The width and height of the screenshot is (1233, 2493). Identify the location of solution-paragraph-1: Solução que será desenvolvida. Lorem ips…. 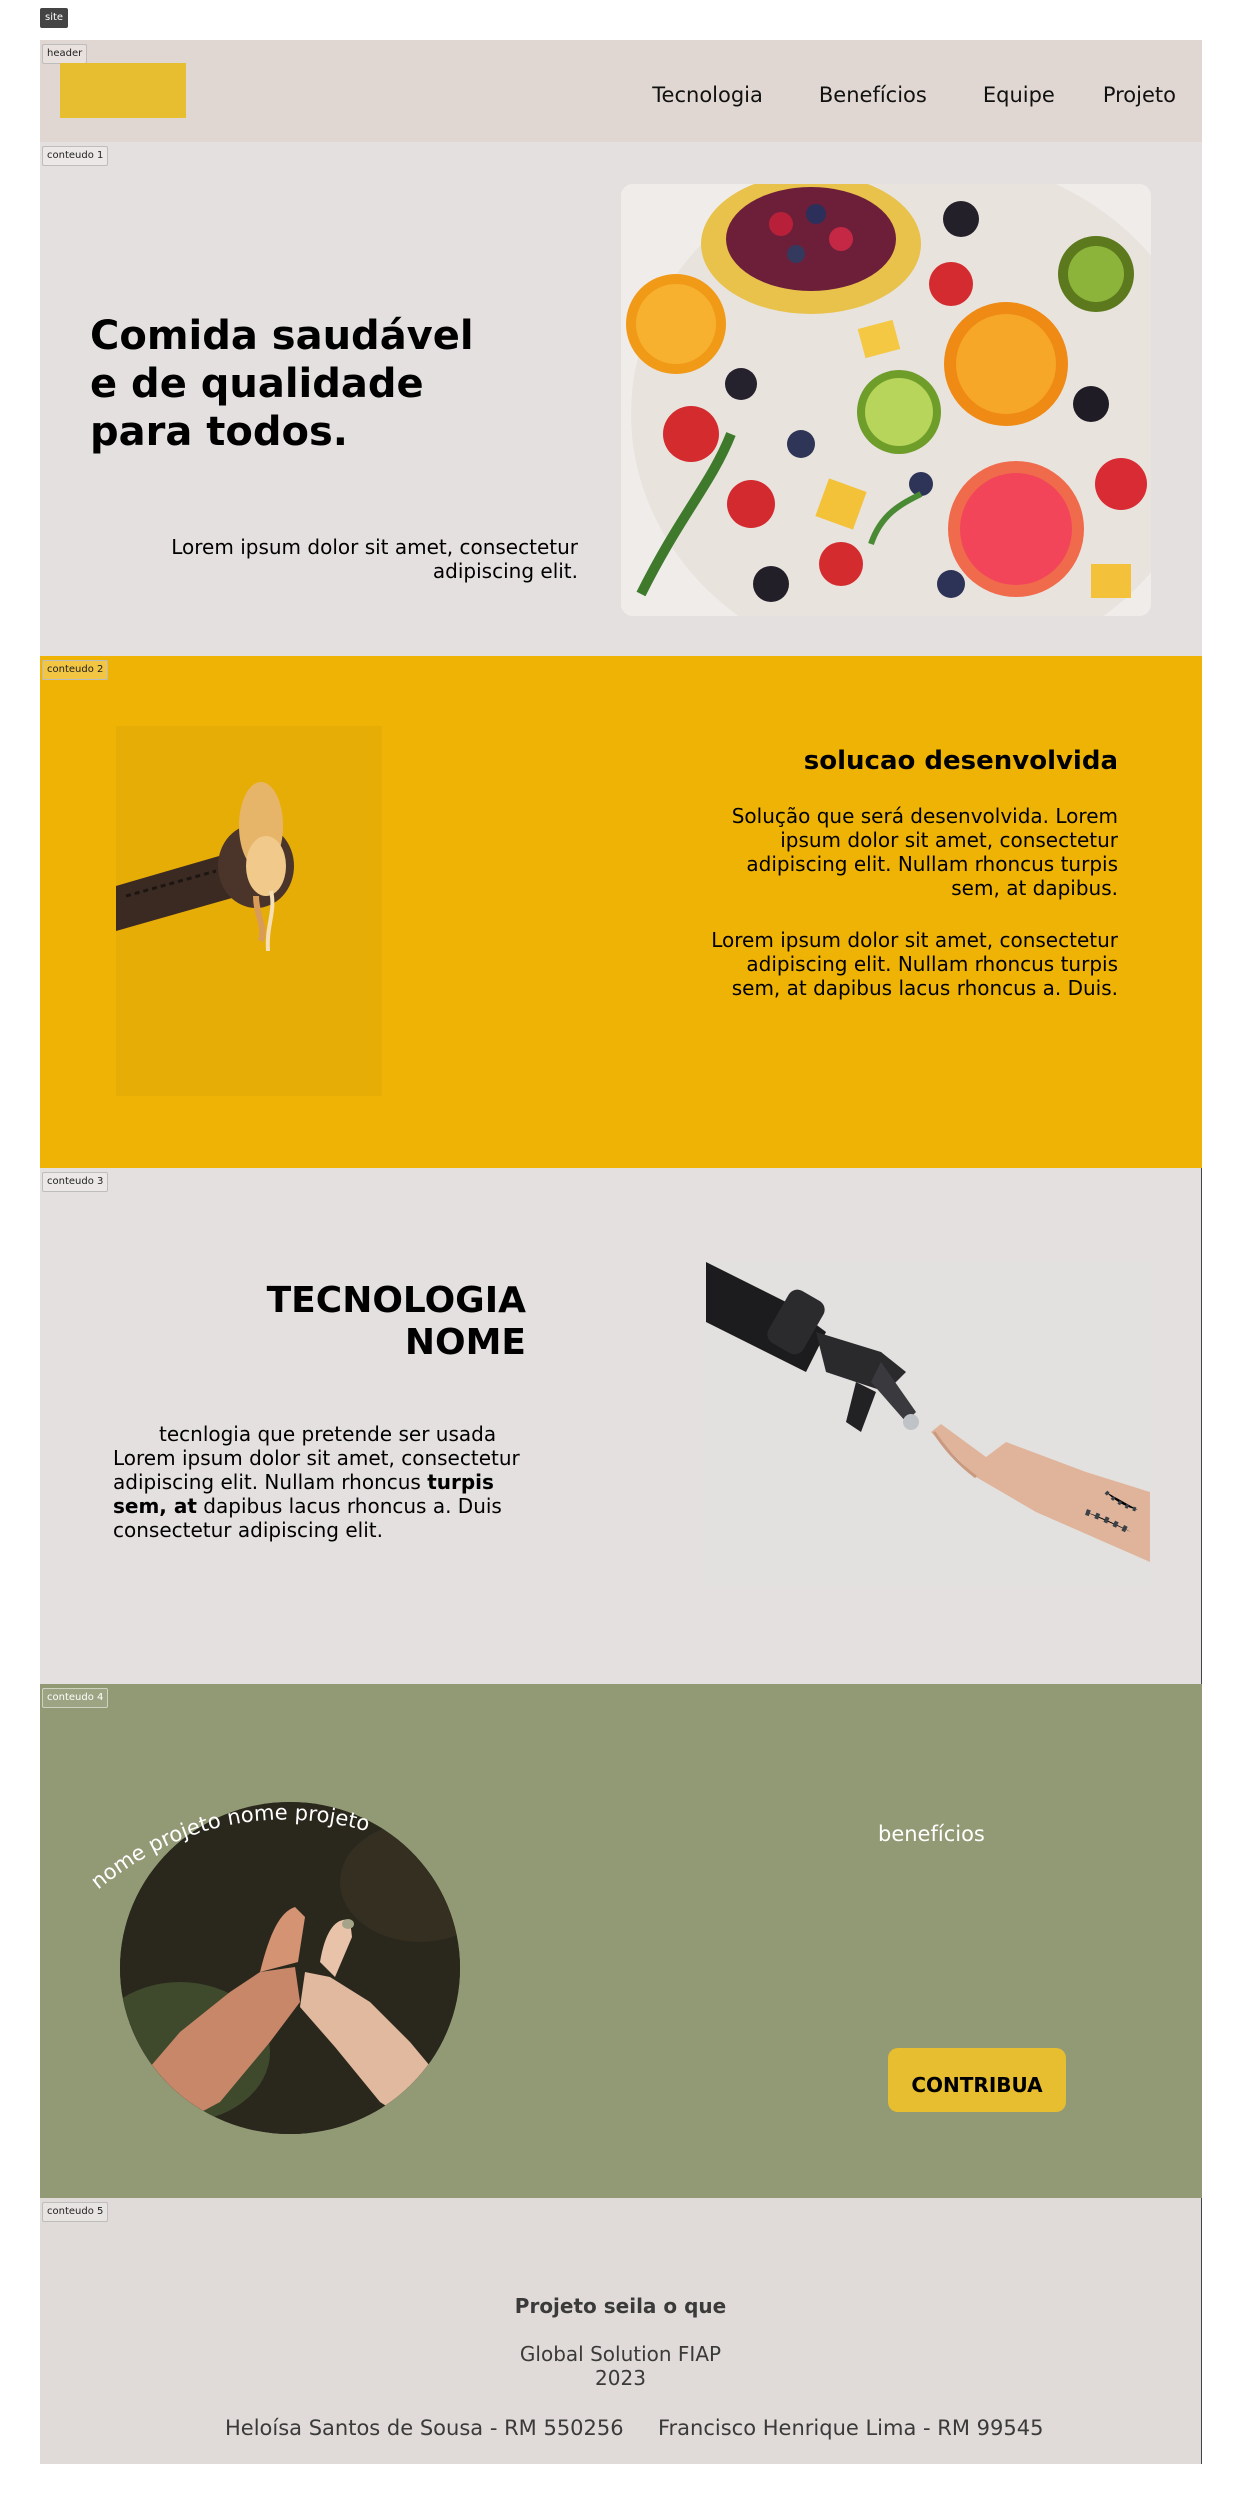
(924, 852).